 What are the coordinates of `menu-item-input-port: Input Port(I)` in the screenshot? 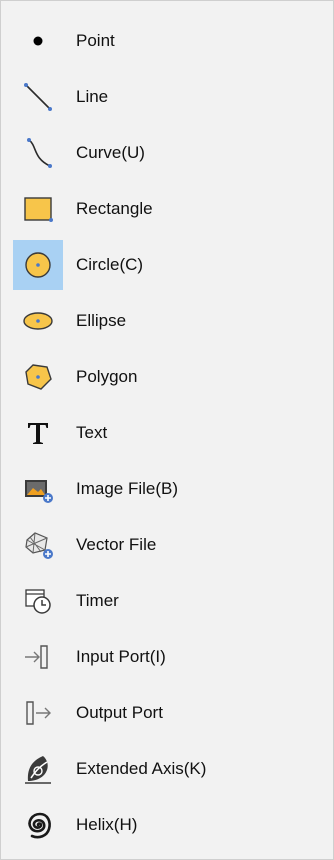 It's located at (167, 657).